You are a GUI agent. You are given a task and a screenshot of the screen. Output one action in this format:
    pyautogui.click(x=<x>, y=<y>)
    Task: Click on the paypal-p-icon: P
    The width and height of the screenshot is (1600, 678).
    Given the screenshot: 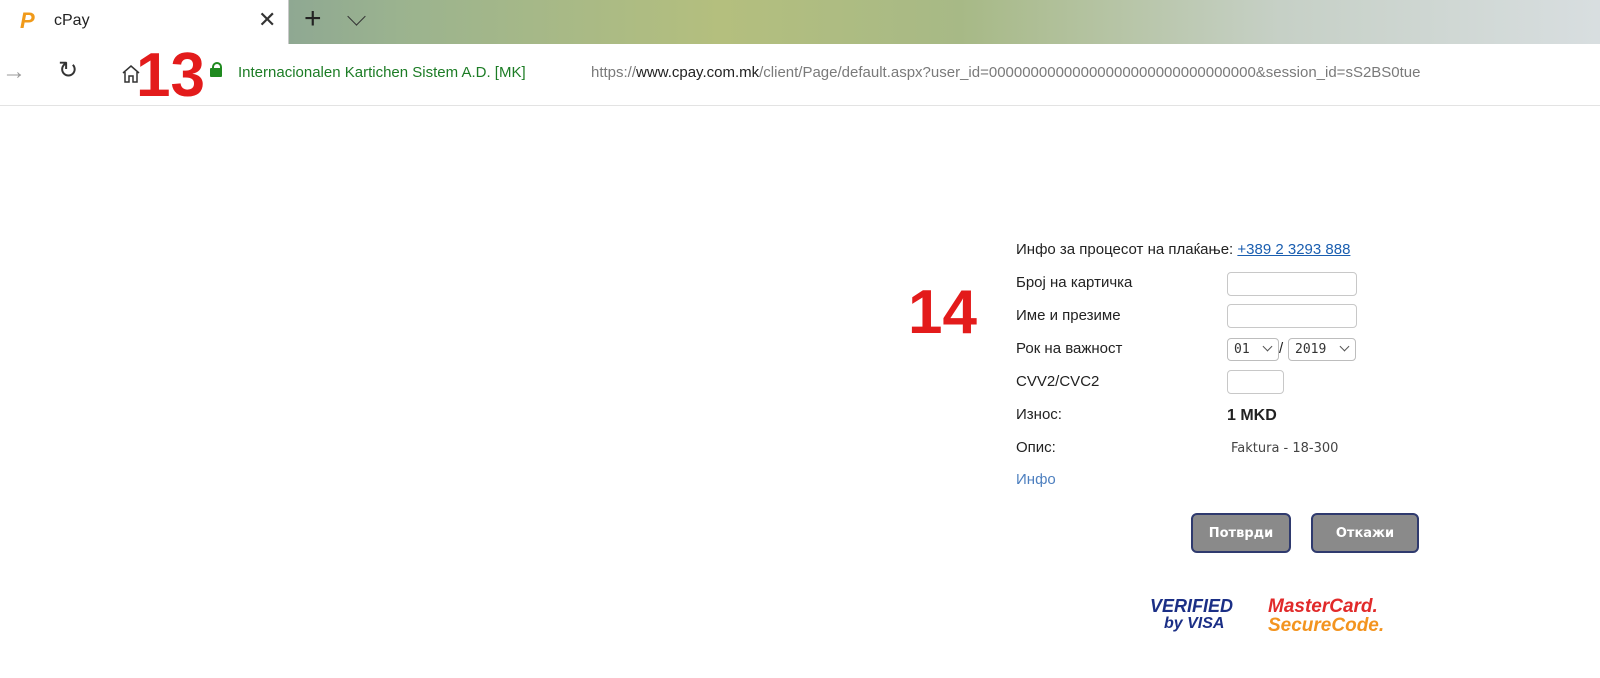 What is the action you would take?
    pyautogui.click(x=27, y=20)
    